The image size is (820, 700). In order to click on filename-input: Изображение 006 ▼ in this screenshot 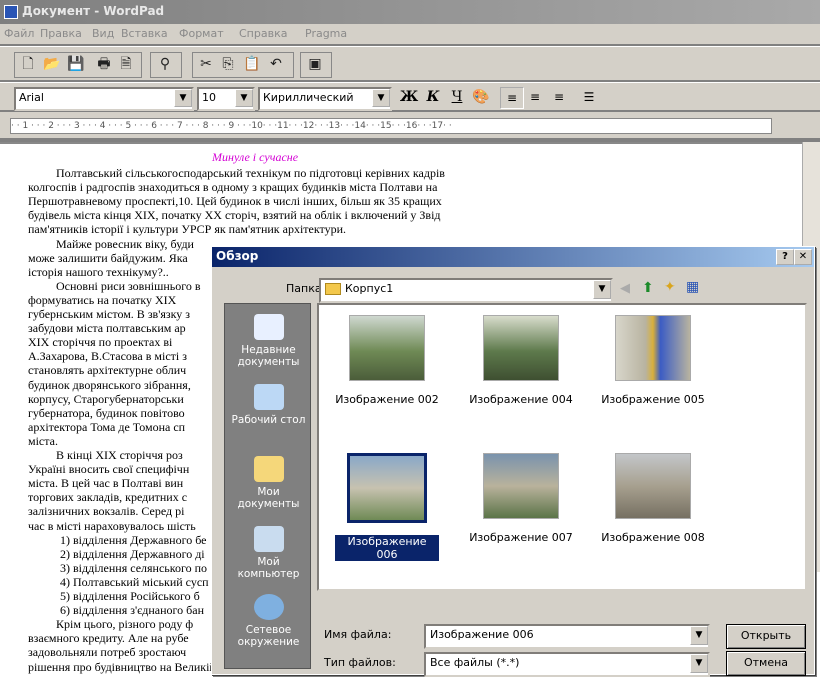, I will do `click(567, 636)`.